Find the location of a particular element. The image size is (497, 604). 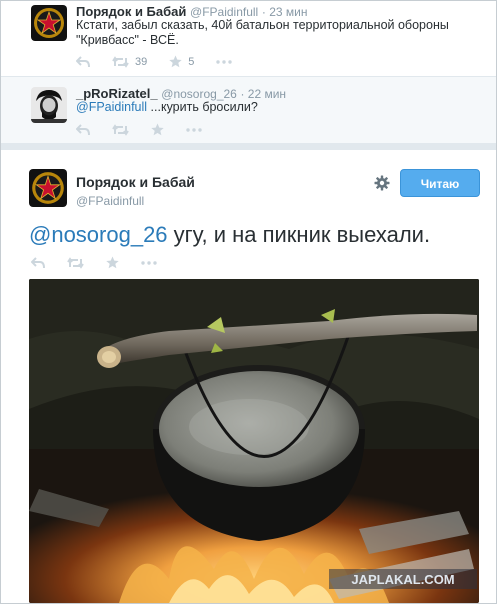

tweet-time: · 23 мин is located at coordinates (285, 12).